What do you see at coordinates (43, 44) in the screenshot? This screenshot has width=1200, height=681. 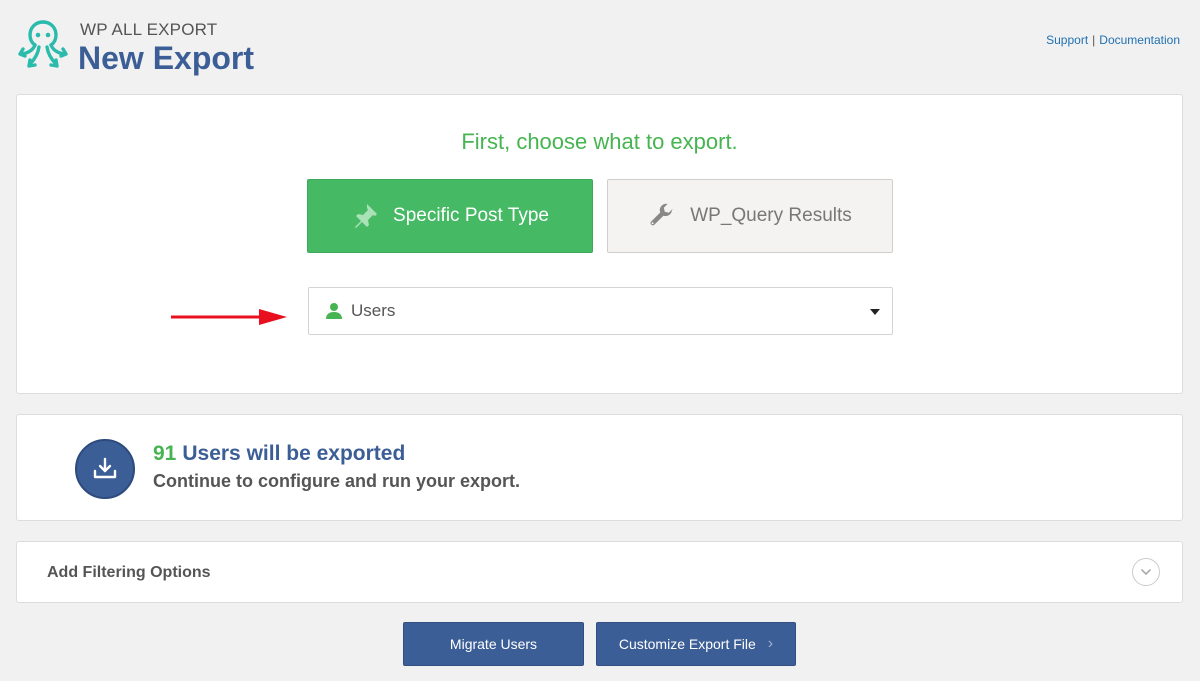 I see `octopus-logo-icon` at bounding box center [43, 44].